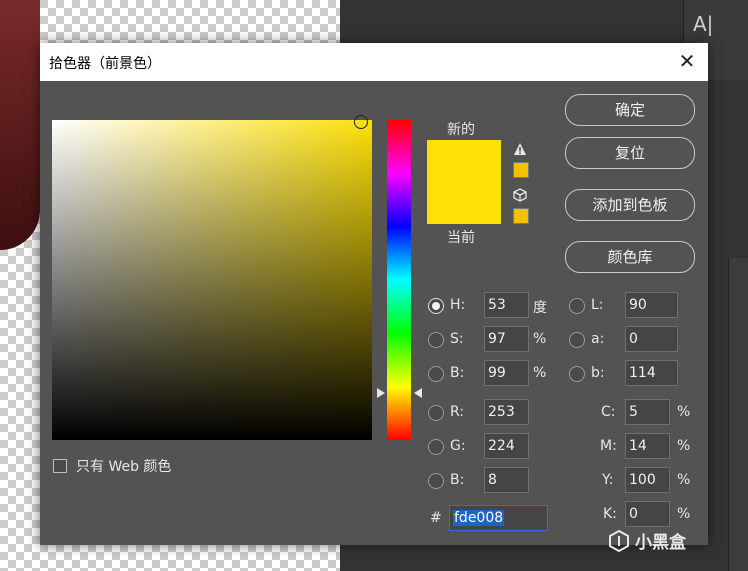 This screenshot has height=571, width=748. Describe the element at coordinates (436, 306) in the screenshot. I see `hue-radio` at that location.